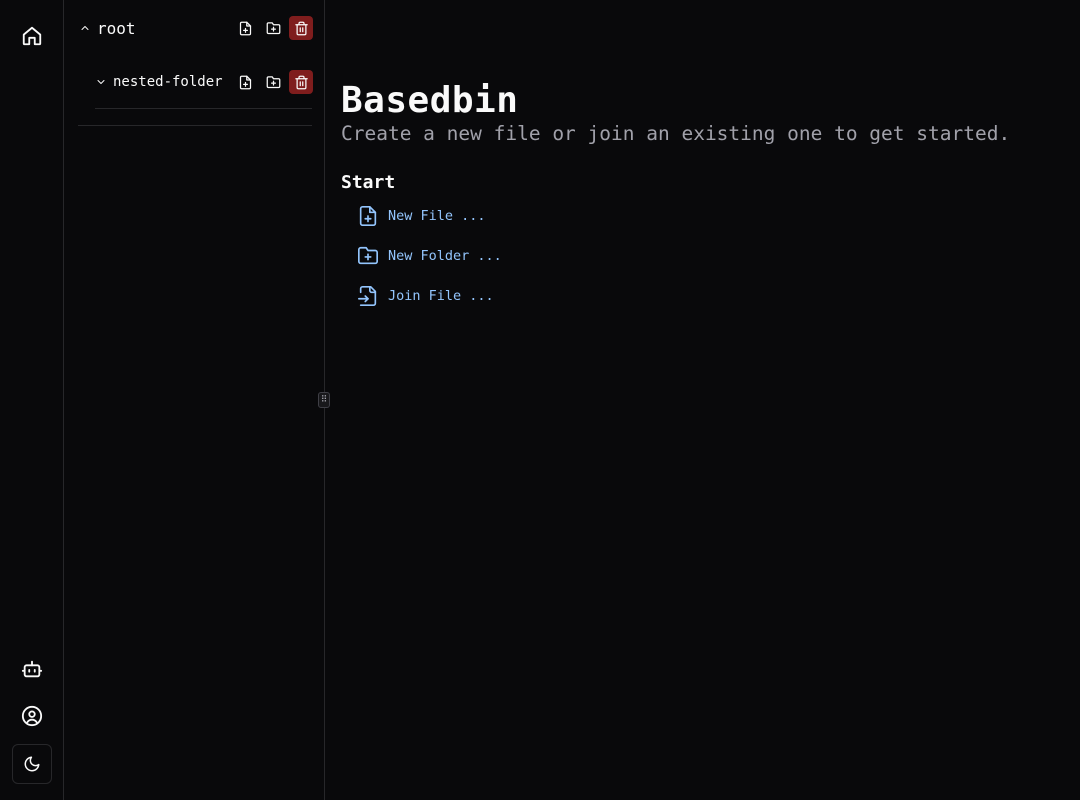  I want to click on start-heading: Start, so click(368, 182).